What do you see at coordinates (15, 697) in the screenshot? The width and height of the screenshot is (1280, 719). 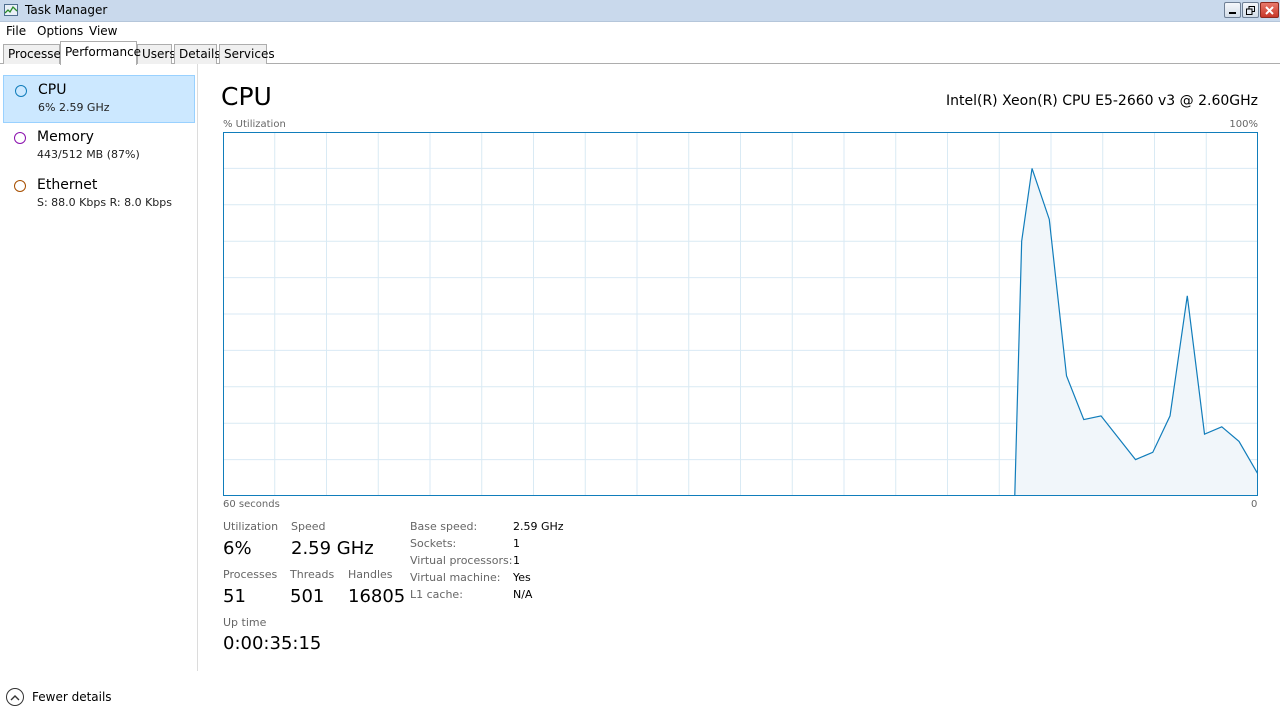 I see `chevron-up-icon` at bounding box center [15, 697].